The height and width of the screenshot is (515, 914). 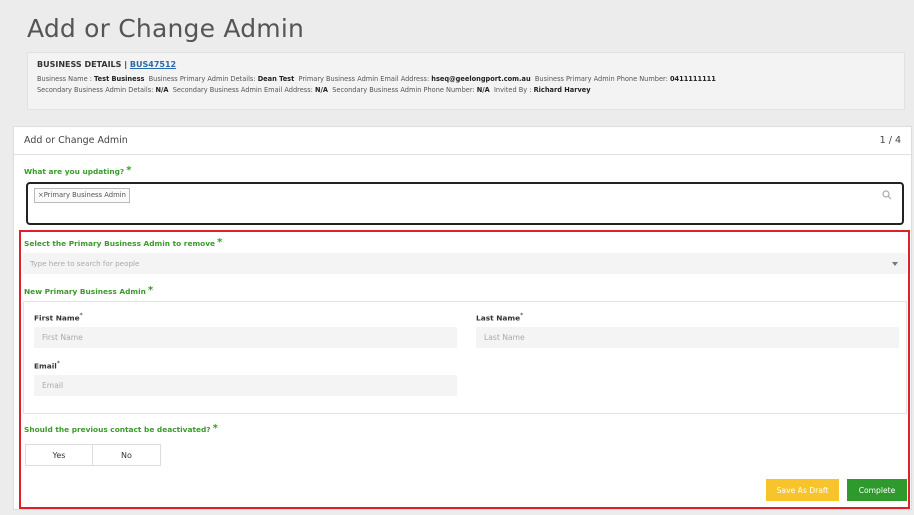 I want to click on email-input, so click(x=245, y=385).